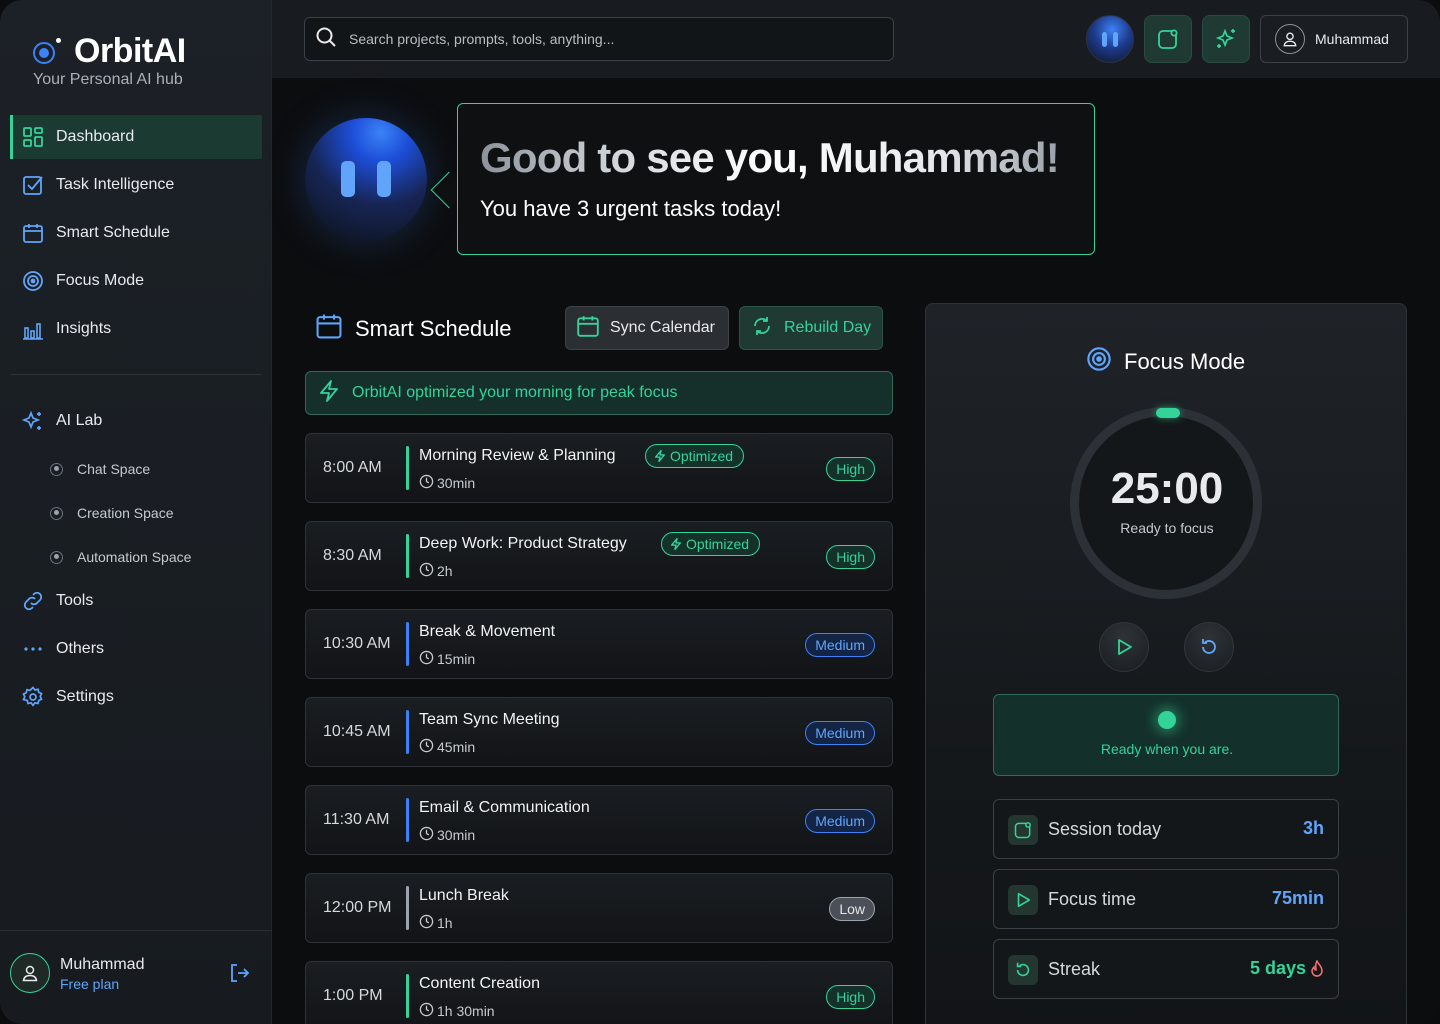  Describe the element at coordinates (1166, 899) in the screenshot. I see `stat-focus-time: Focus time 75min` at that location.